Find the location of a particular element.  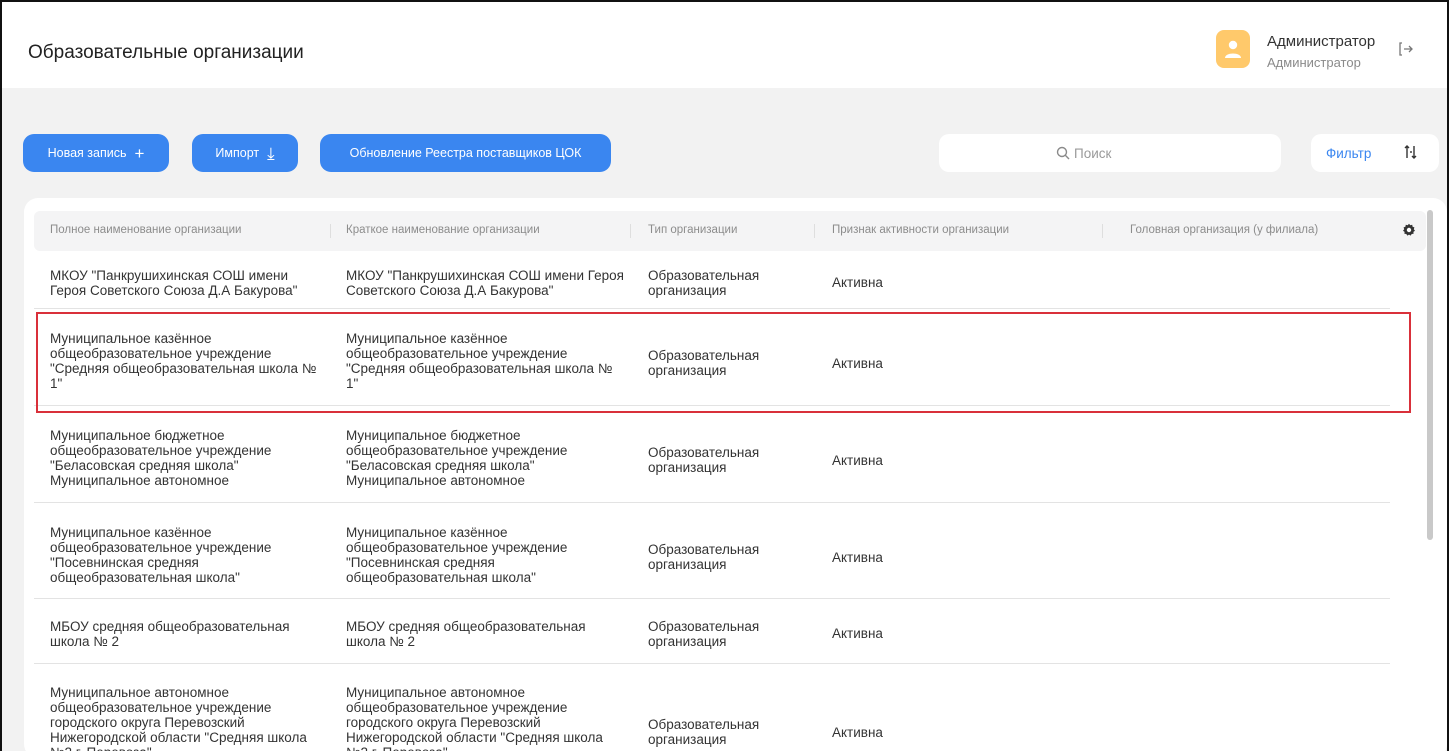

avatar is located at coordinates (1233, 49).